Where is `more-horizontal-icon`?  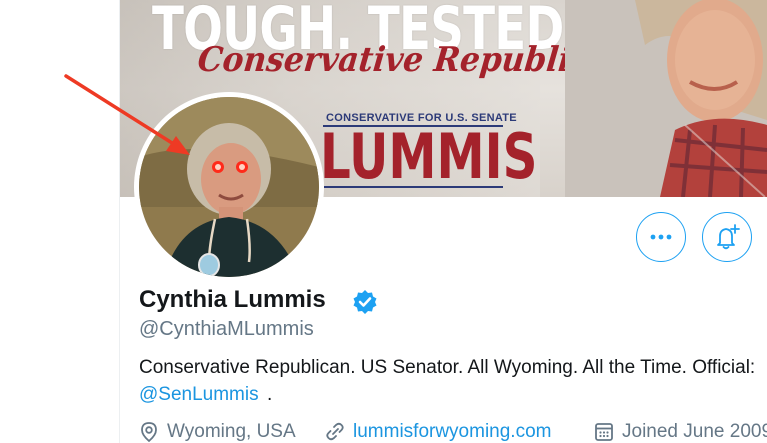
more-horizontal-icon is located at coordinates (661, 237).